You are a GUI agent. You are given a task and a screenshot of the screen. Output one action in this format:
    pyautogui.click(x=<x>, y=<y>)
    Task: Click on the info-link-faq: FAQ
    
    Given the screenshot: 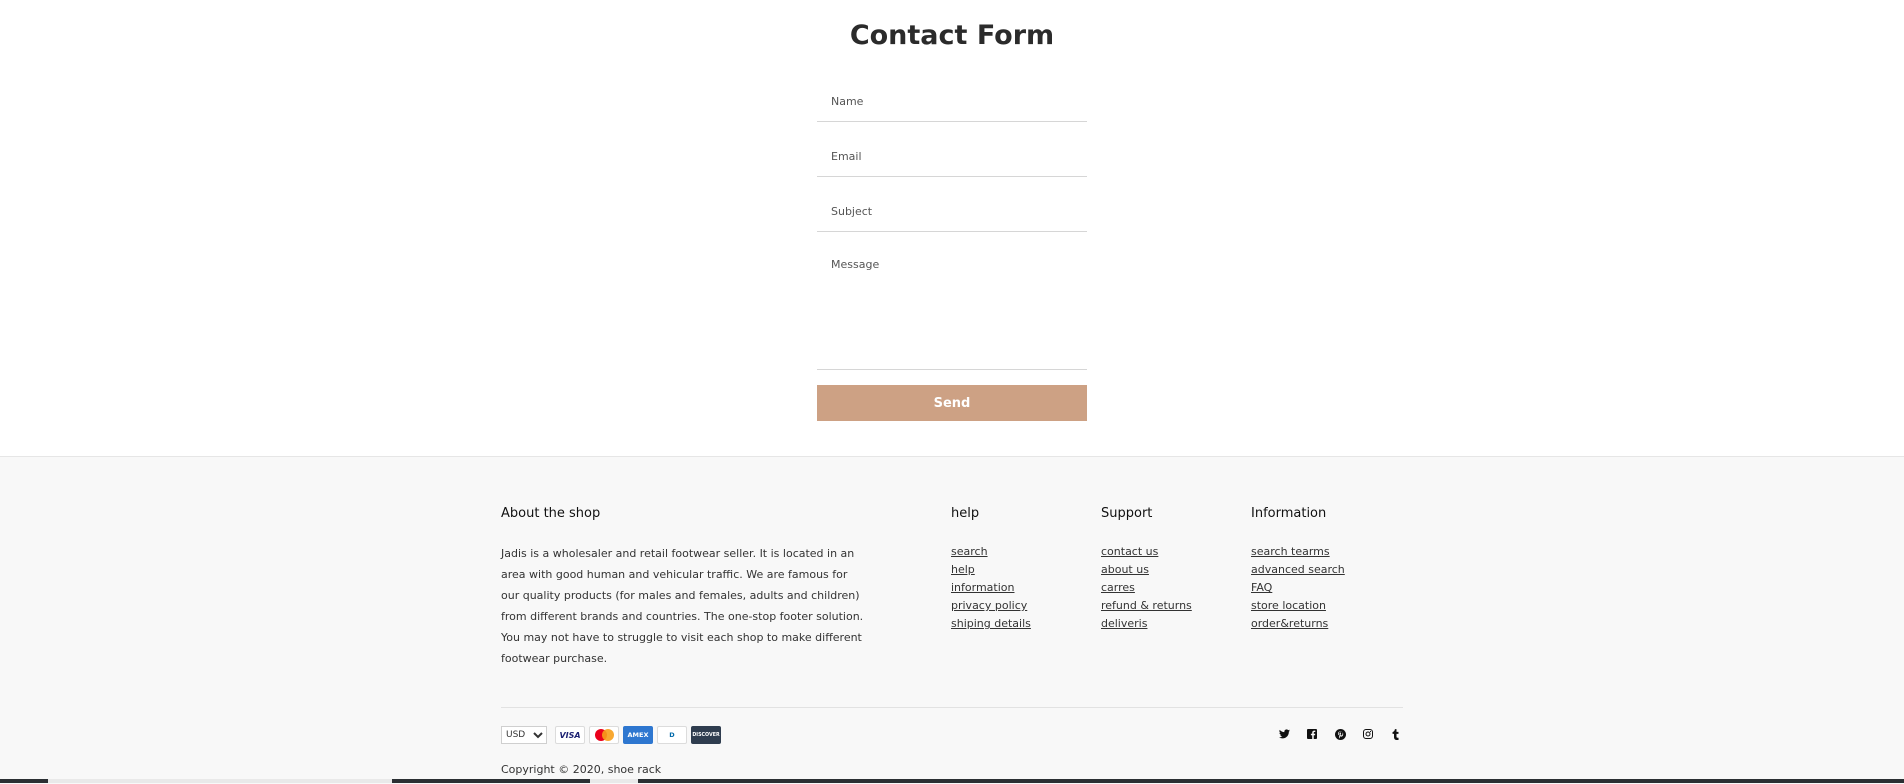 What is the action you would take?
    pyautogui.click(x=1261, y=587)
    